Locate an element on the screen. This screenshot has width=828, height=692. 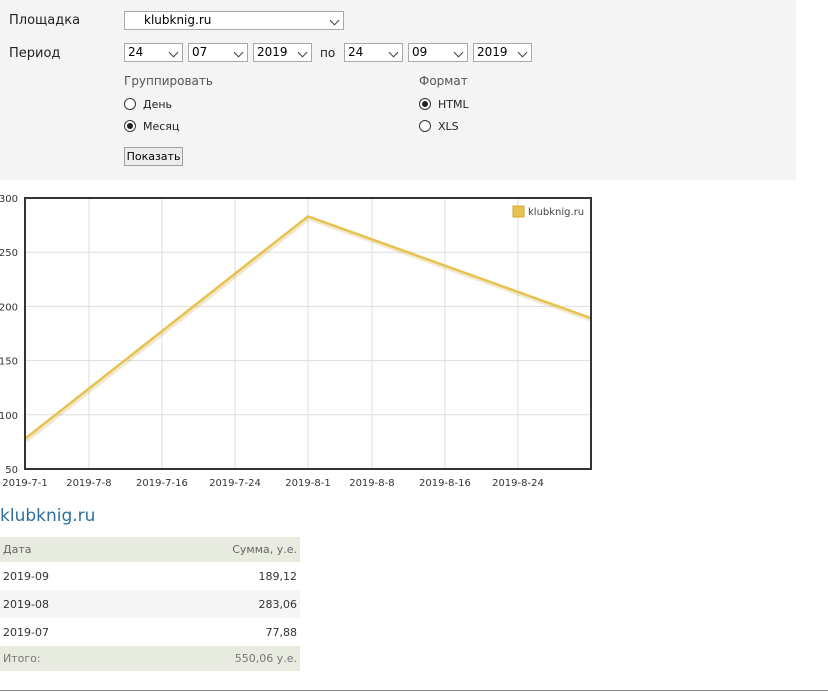
x-tick-label: 2019-7-1 is located at coordinates (24, 483).